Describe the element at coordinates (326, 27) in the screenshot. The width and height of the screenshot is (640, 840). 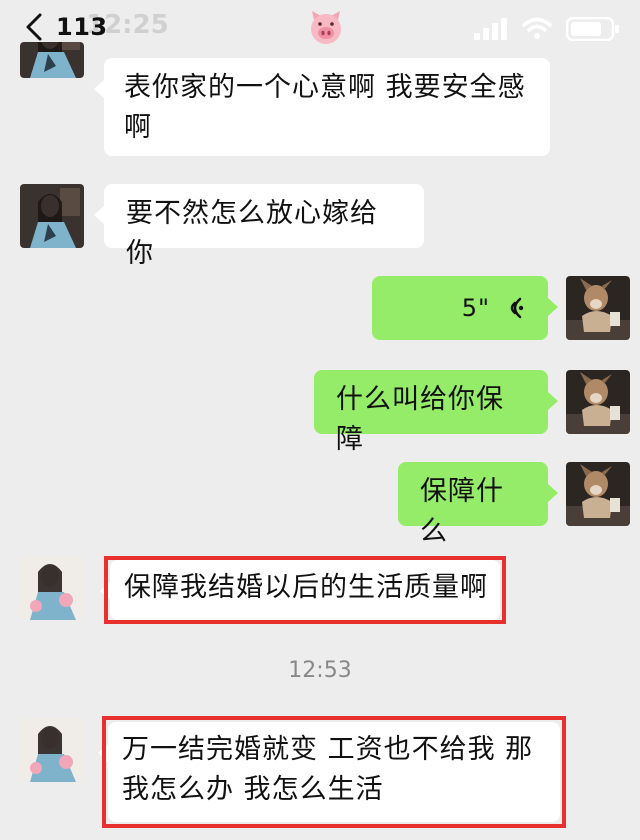
I see `pig-face-icon` at that location.